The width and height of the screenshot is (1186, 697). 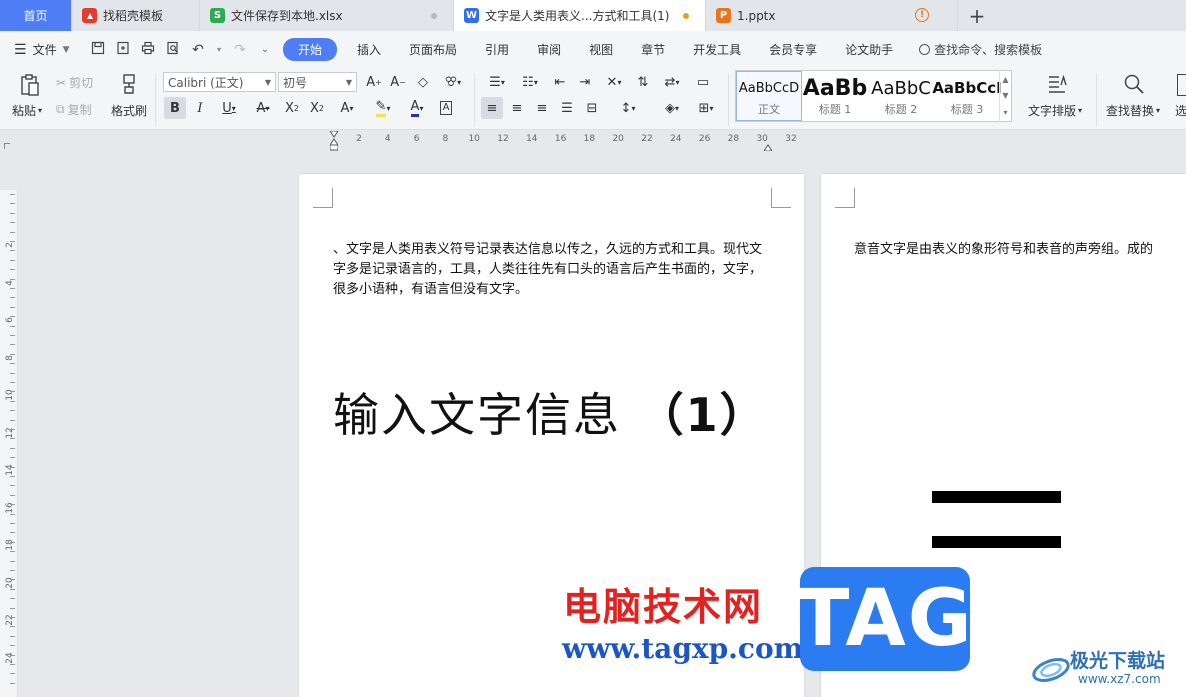 What do you see at coordinates (1005, 112) in the screenshot?
I see `expand-gallery-icon: ▾` at bounding box center [1005, 112].